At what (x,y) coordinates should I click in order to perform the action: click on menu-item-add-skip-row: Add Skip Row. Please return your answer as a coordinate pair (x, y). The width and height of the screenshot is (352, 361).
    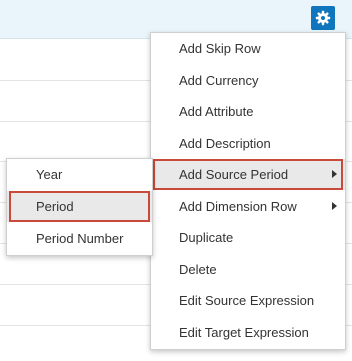
    Looking at the image, I should click on (248, 48).